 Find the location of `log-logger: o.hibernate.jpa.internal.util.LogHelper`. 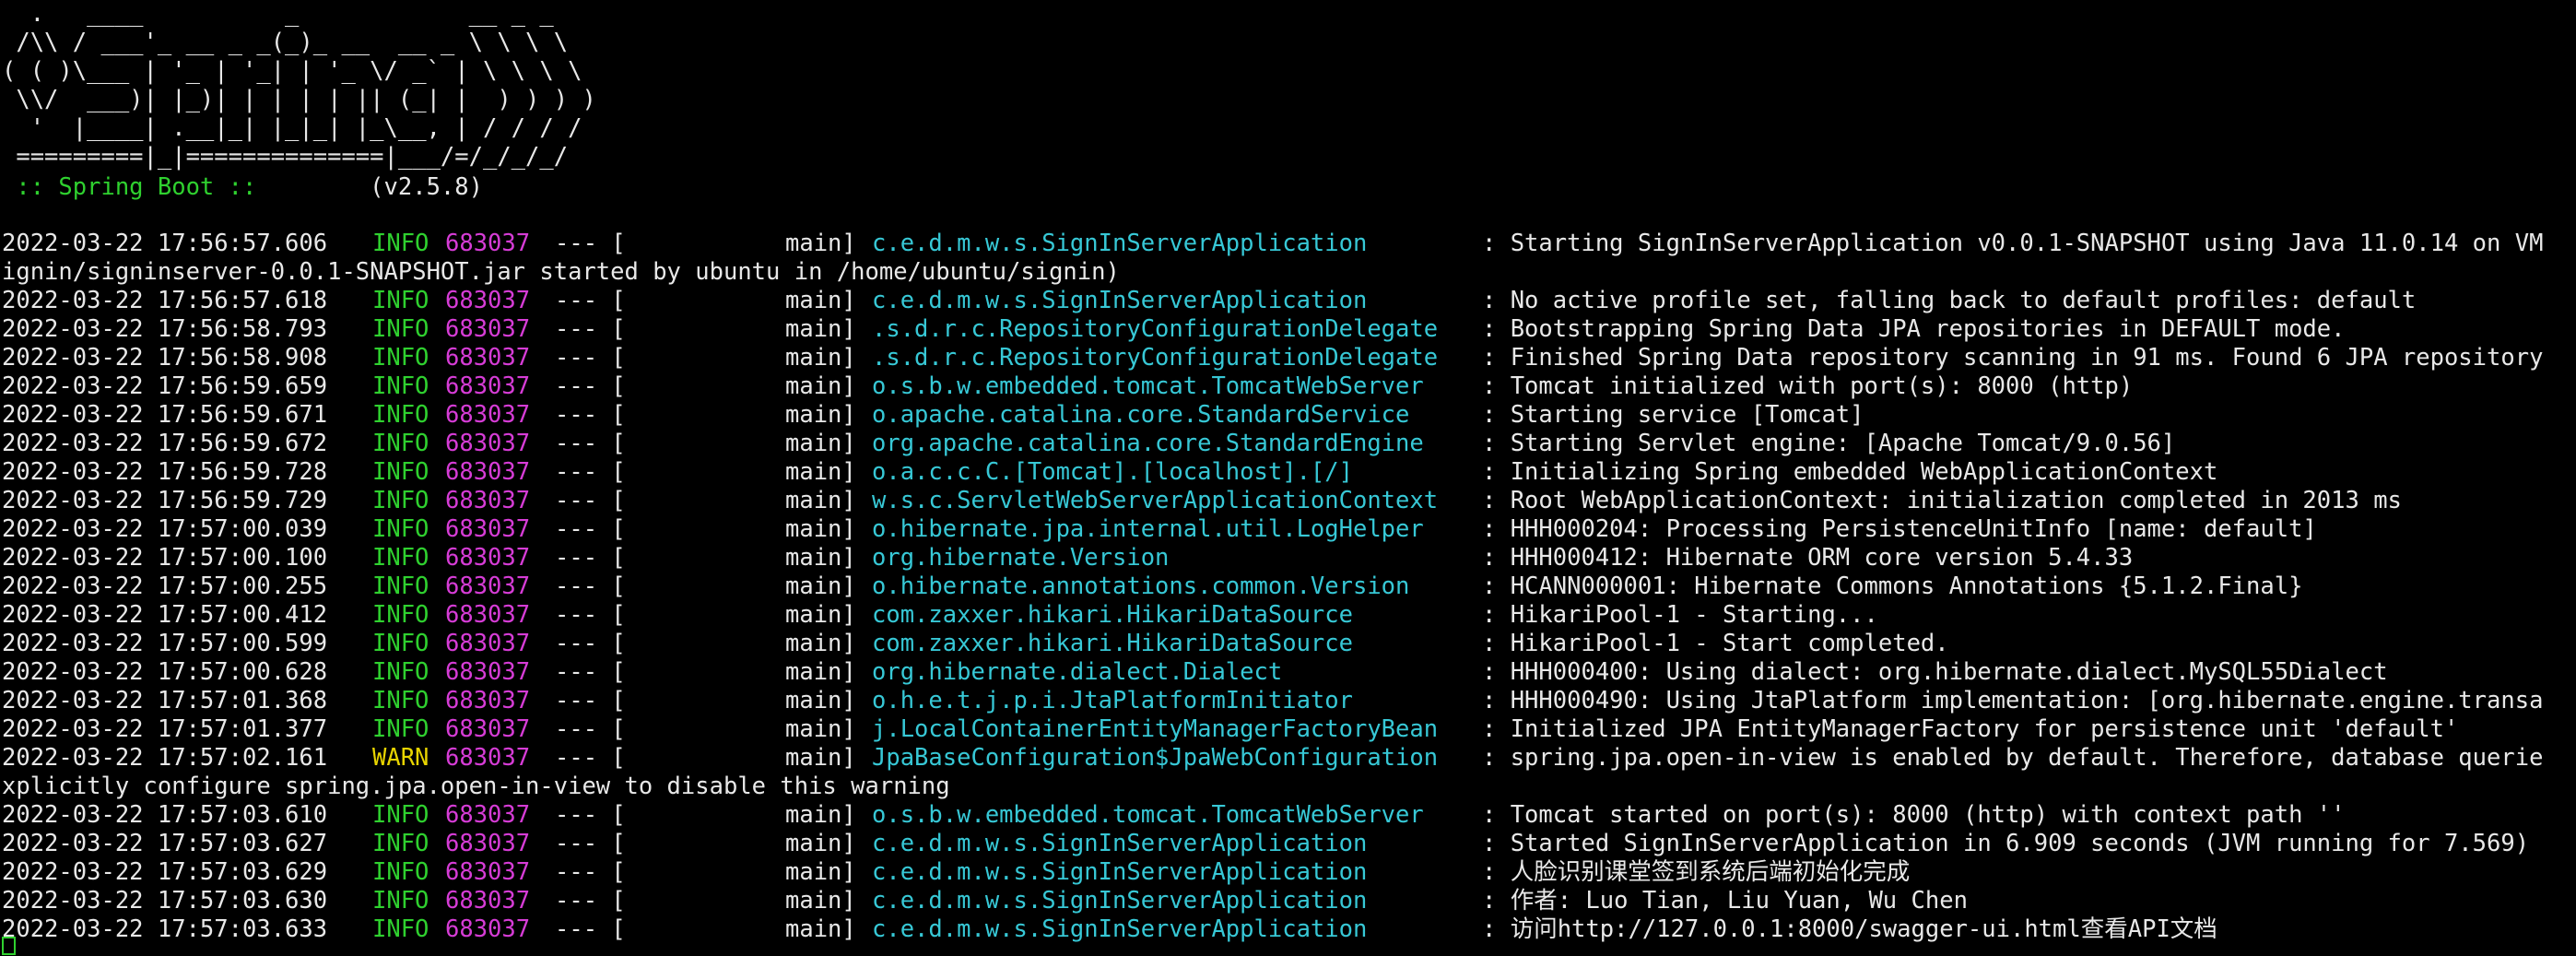

log-logger: o.hibernate.jpa.internal.util.LogHelper is located at coordinates (1148, 529).